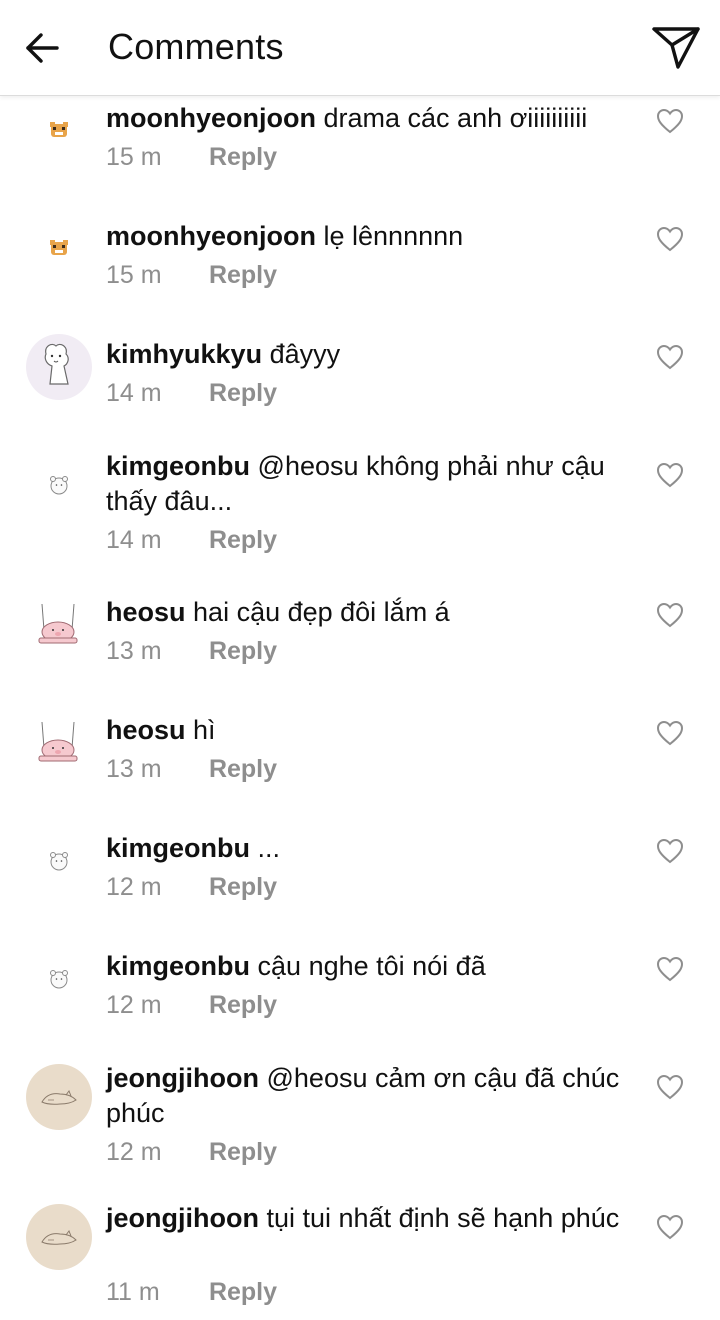 This screenshot has height=1320, width=720. I want to click on back-button, so click(42, 48).